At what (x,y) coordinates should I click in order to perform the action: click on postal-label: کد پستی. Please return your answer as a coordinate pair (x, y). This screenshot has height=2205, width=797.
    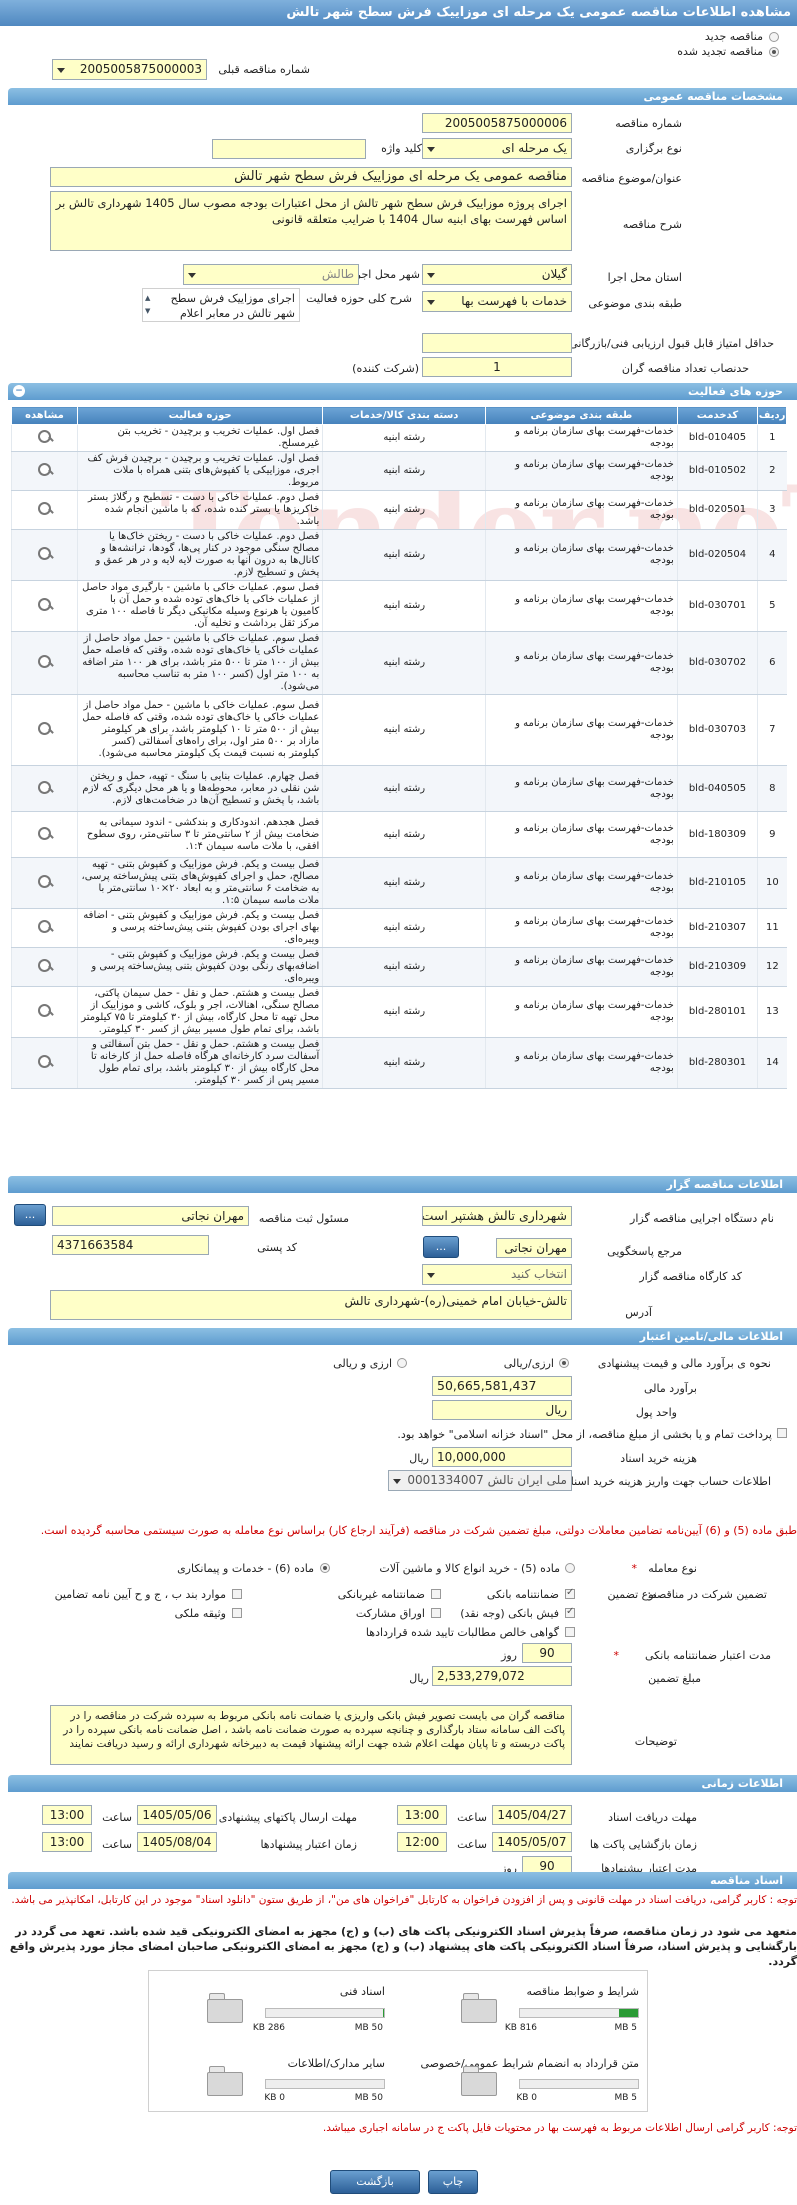
    Looking at the image, I should click on (277, 1247).